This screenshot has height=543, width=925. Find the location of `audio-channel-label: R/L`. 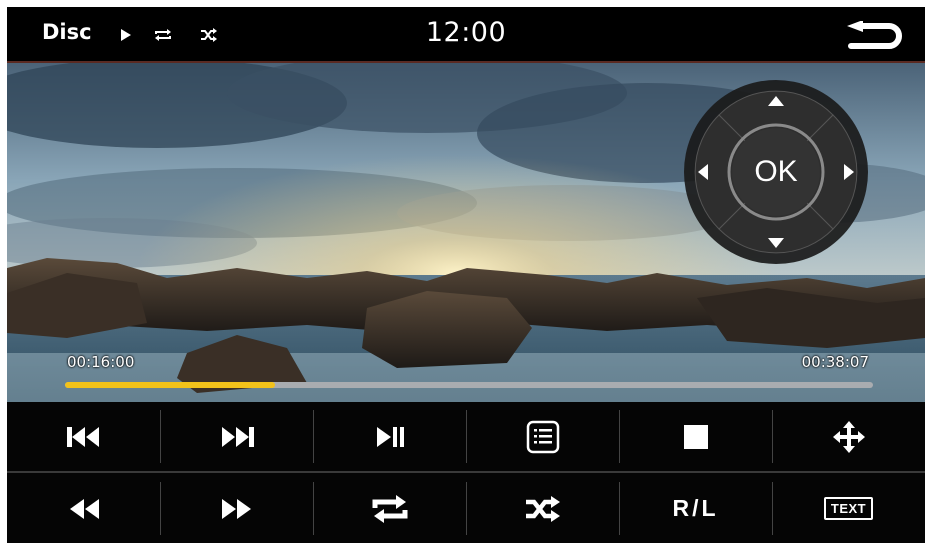

audio-channel-label: R/L is located at coordinates (695, 508).